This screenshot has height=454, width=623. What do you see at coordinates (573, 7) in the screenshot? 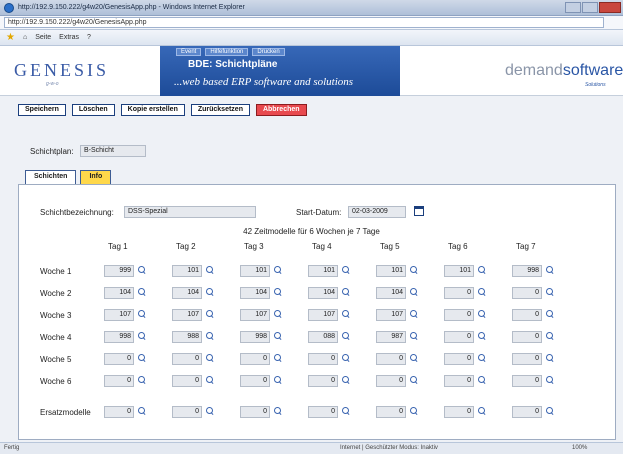
I see `minimize-button` at bounding box center [573, 7].